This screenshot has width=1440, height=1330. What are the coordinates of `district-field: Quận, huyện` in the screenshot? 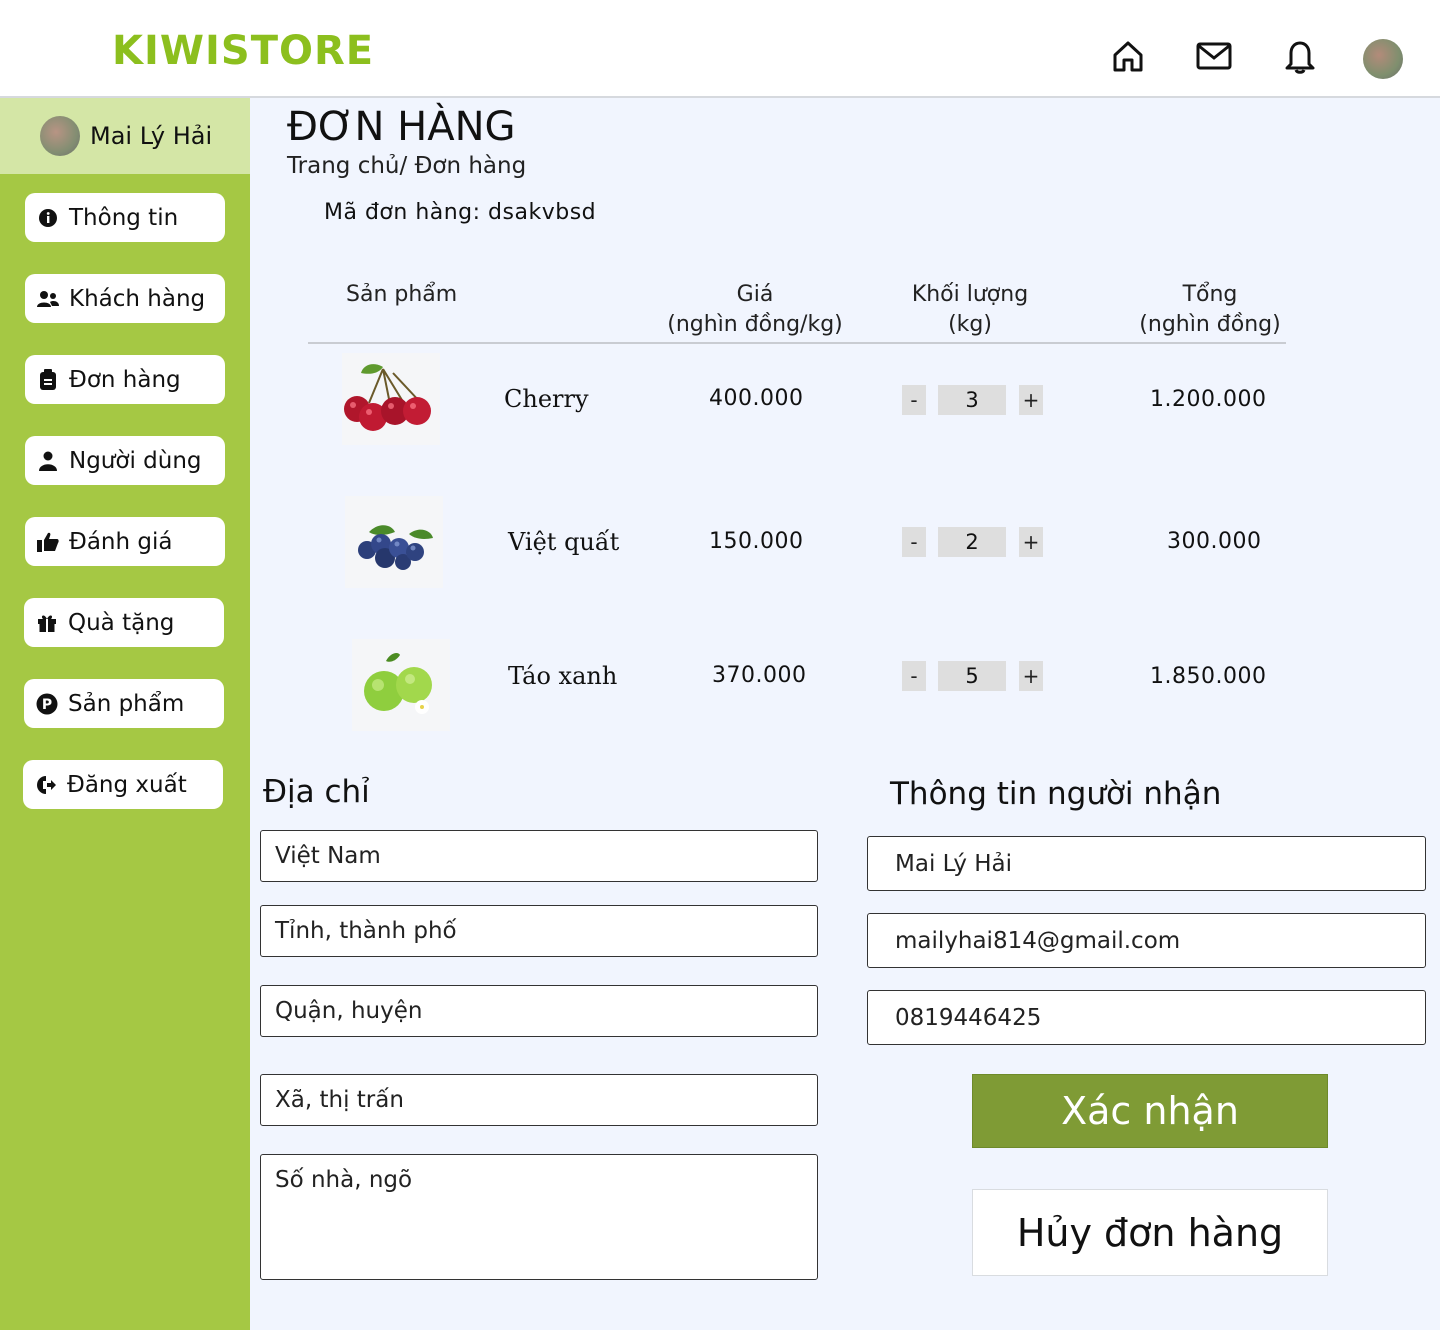 It's located at (539, 1011).